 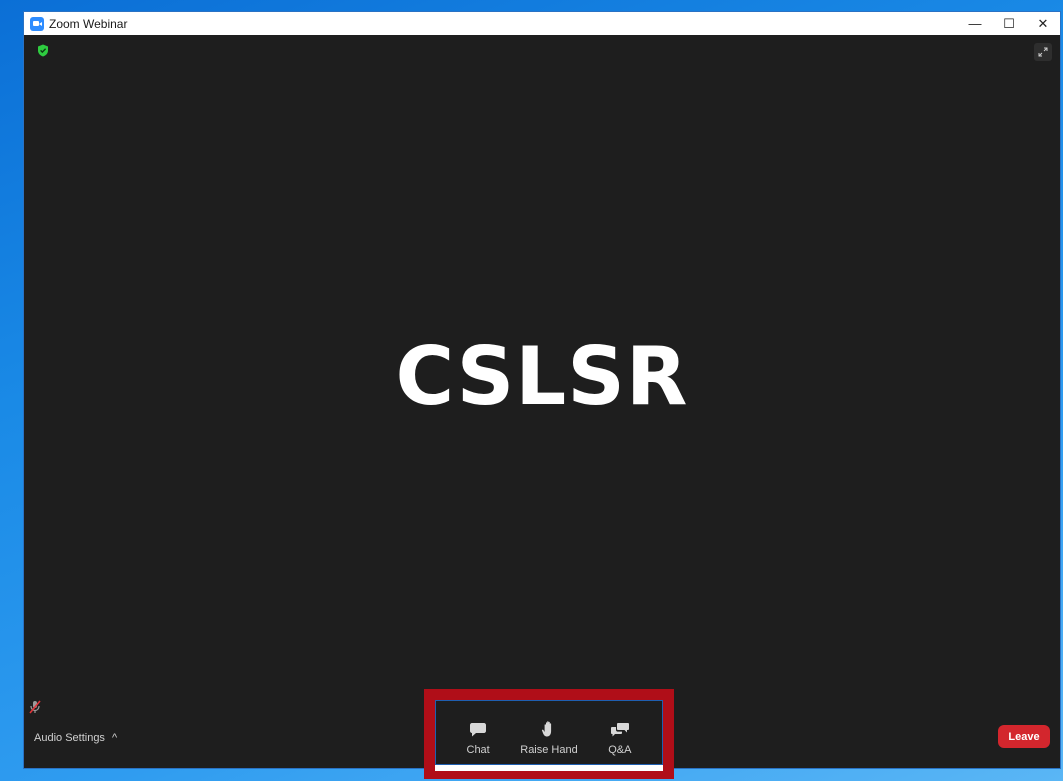 What do you see at coordinates (1024, 736) in the screenshot?
I see `leave-button: Leave` at bounding box center [1024, 736].